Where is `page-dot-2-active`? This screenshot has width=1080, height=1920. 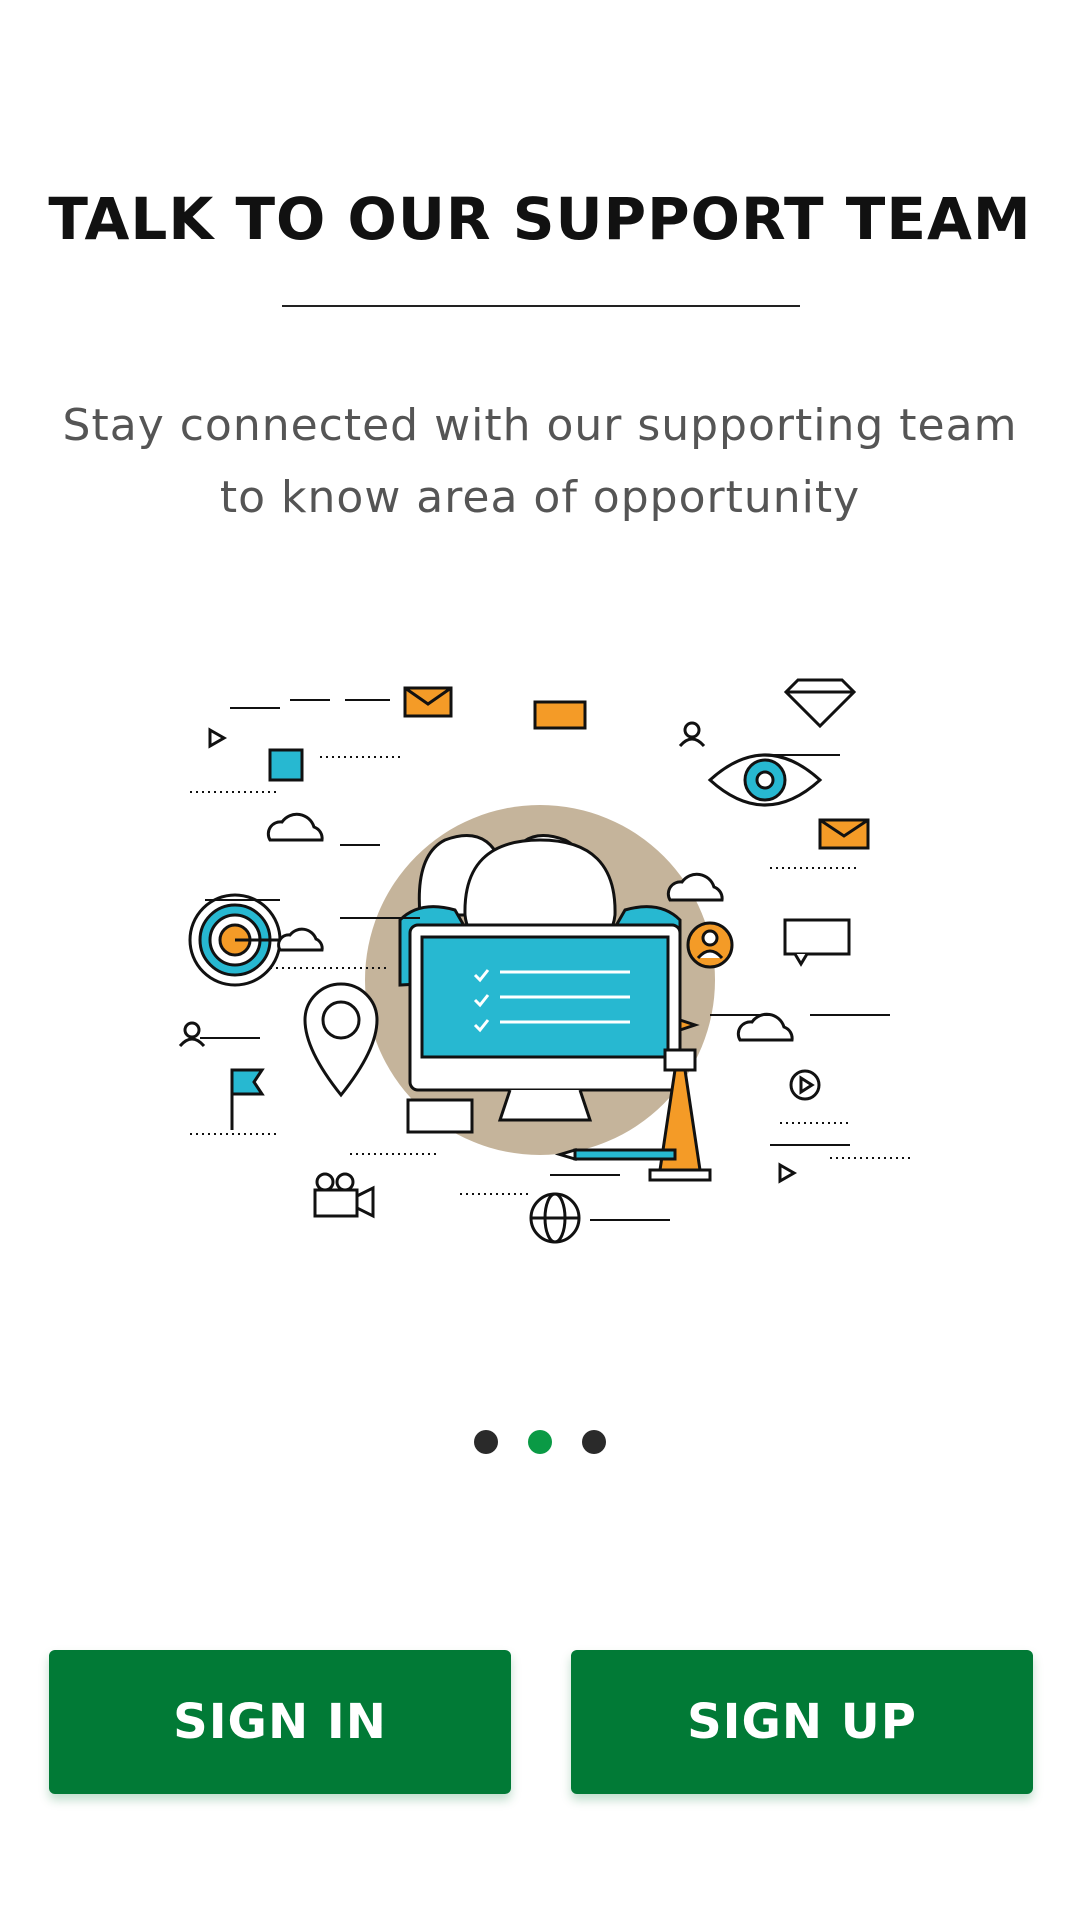
page-dot-2-active is located at coordinates (540, 1442).